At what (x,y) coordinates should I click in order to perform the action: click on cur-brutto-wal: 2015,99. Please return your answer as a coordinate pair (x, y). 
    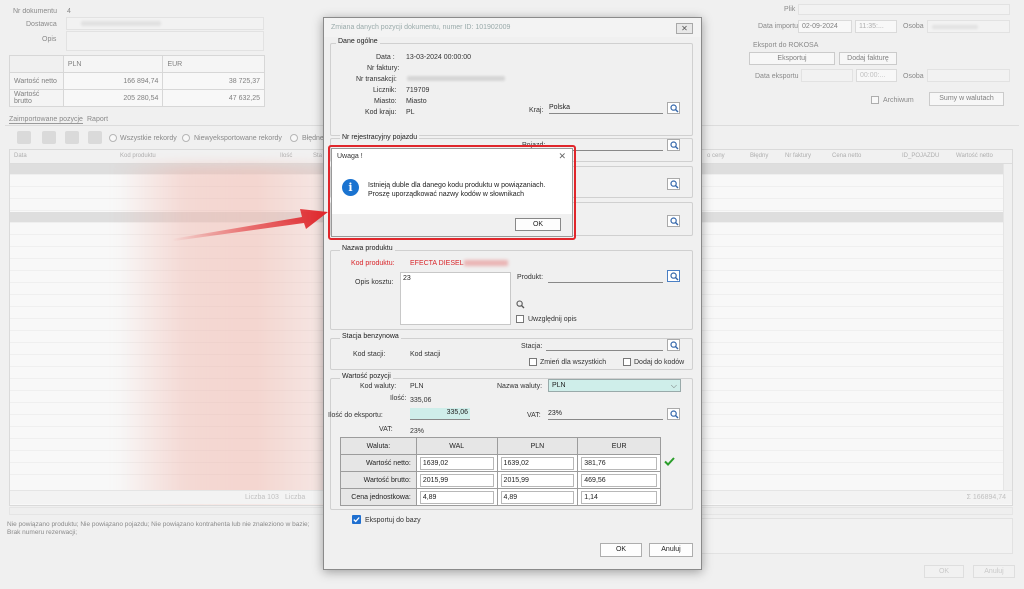
    Looking at the image, I should click on (456, 480).